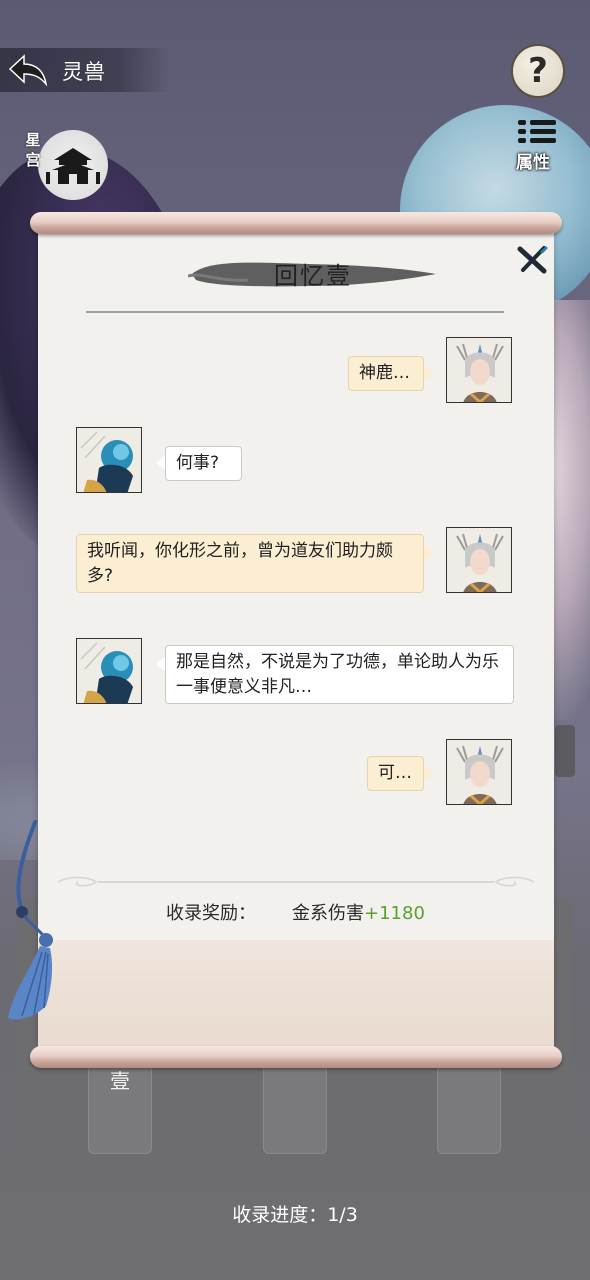 The image size is (590, 1280). What do you see at coordinates (565, 751) in the screenshot?
I see `side-panel-edge` at bounding box center [565, 751].